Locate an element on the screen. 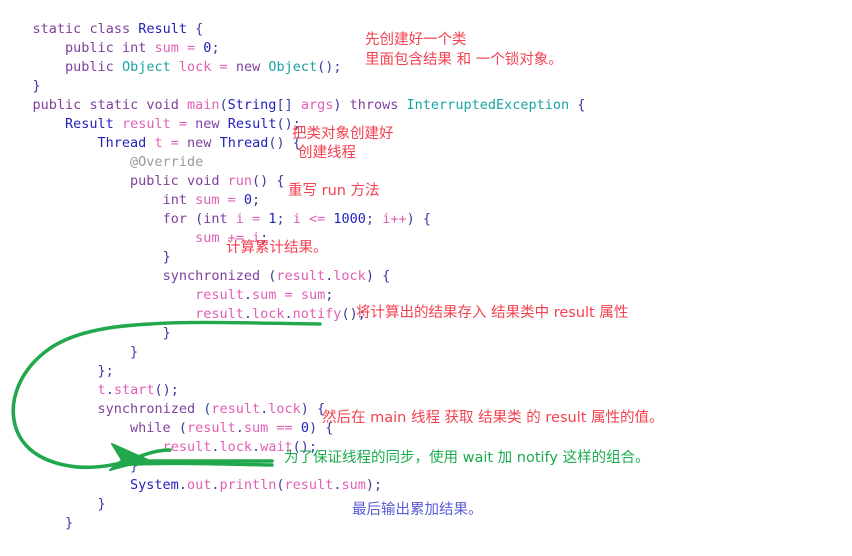 The image size is (852, 556). code-line: Result result = new Result(); is located at coordinates (426, 124).